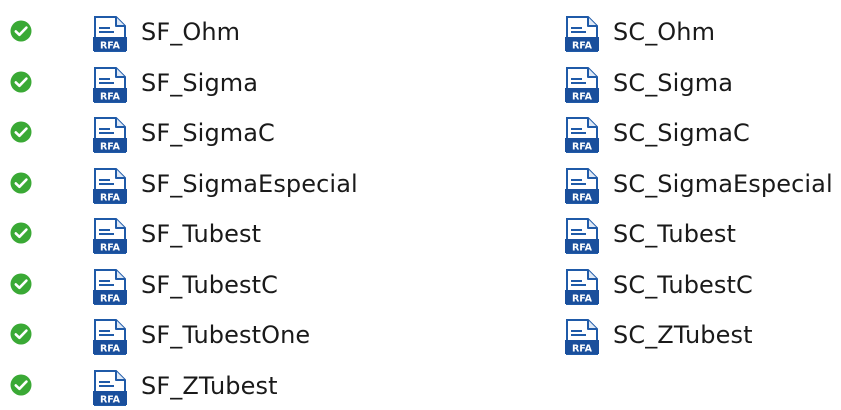 The height and width of the screenshot is (410, 841). What do you see at coordinates (673, 82) in the screenshot?
I see `file-name: SC_Sigma` at bounding box center [673, 82].